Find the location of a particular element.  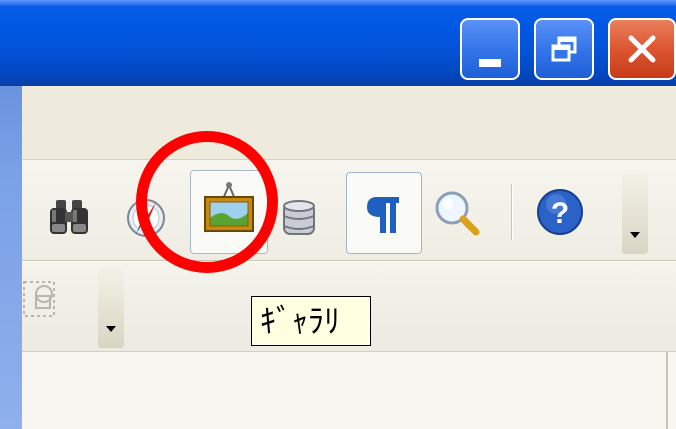

binoculars-icon is located at coordinates (69, 217).